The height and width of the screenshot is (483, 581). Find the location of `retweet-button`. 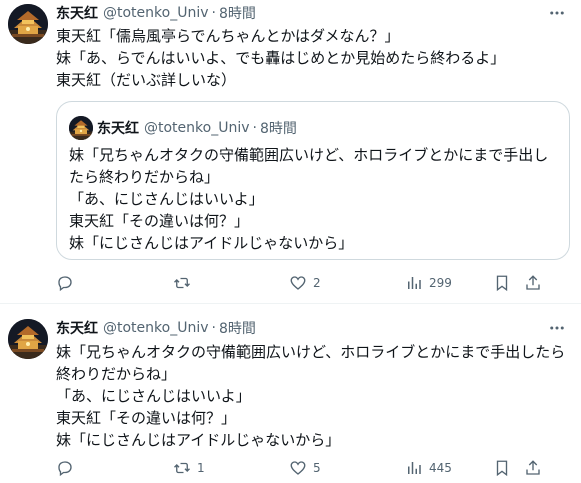

retweet-button is located at coordinates (185, 283).